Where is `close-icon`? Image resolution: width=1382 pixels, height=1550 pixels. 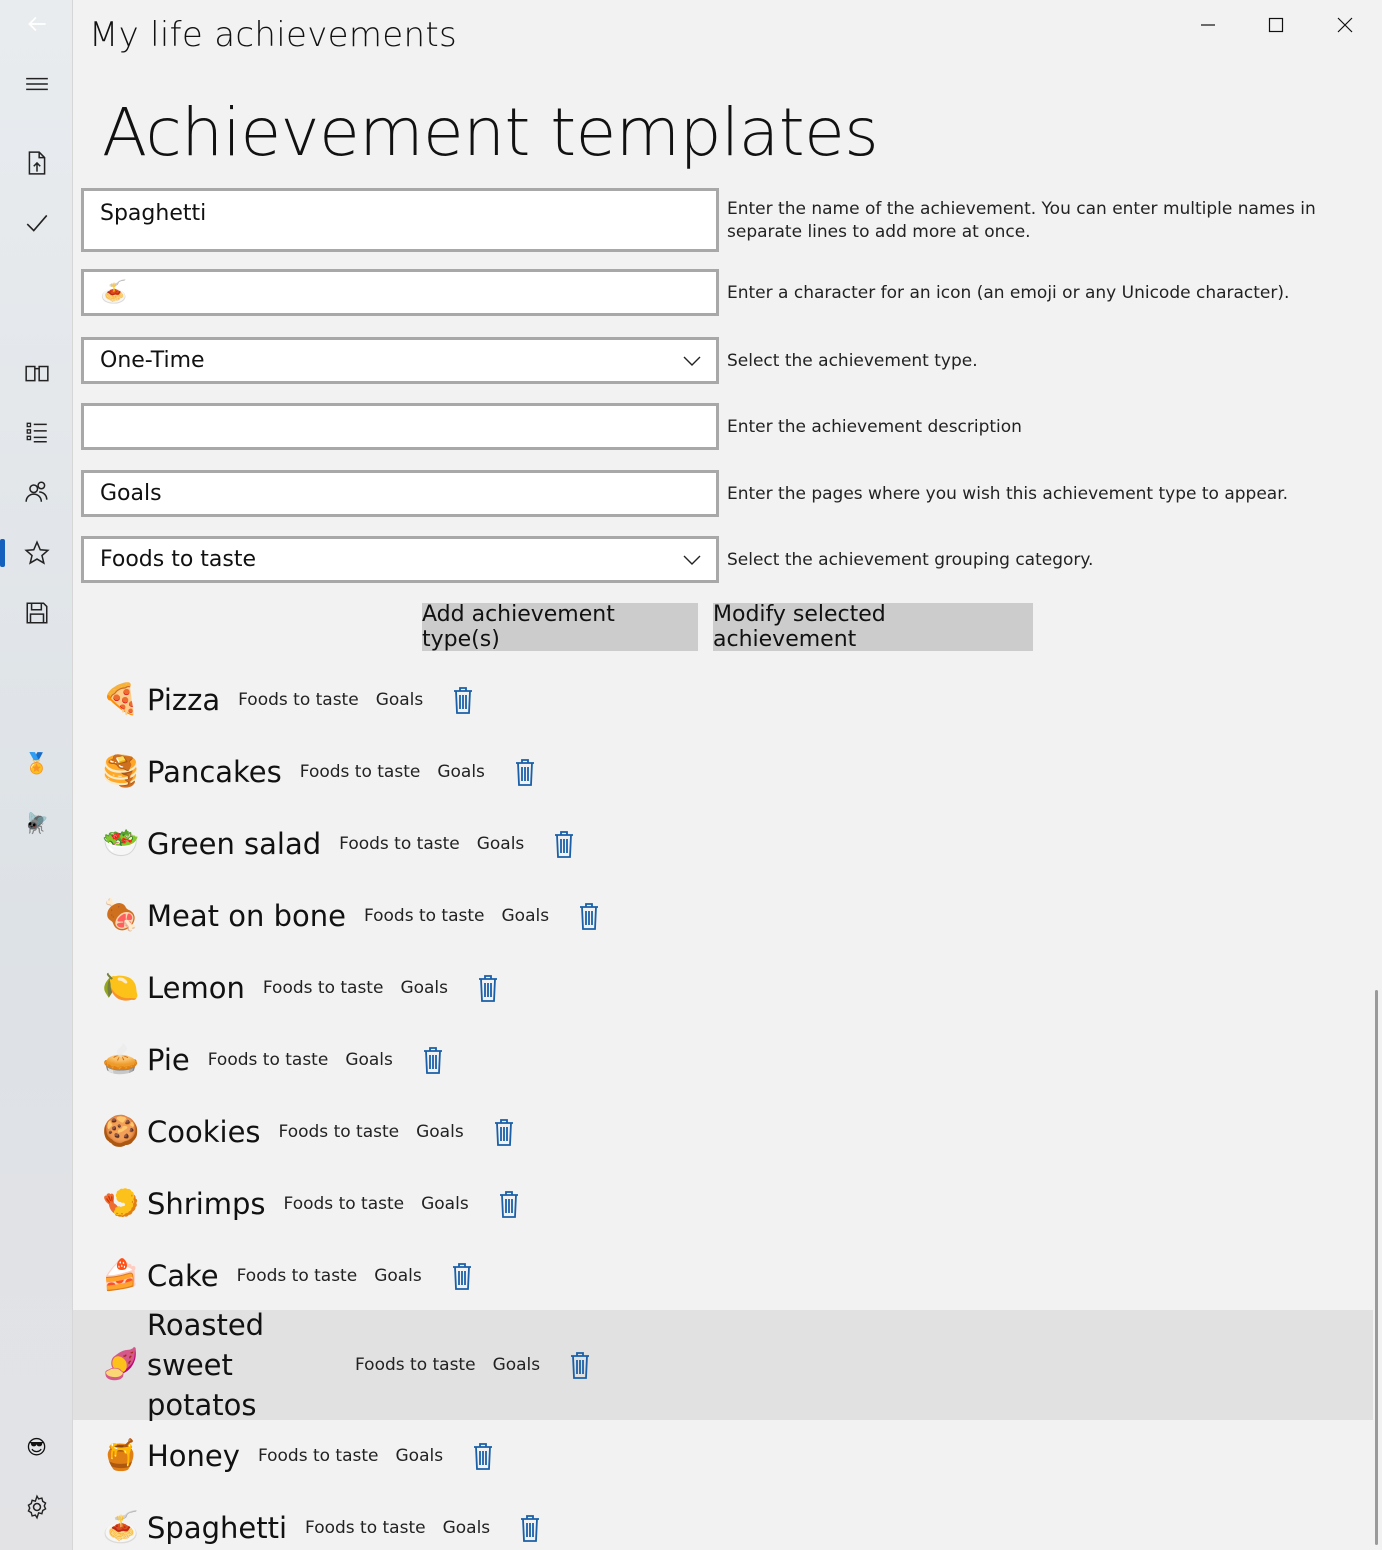
close-icon is located at coordinates (1345, 25).